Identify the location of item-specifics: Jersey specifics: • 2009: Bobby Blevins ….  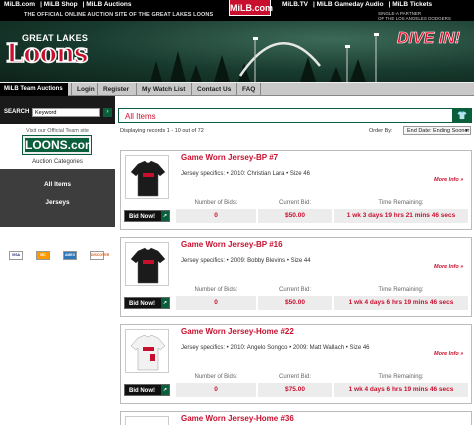
(246, 261).